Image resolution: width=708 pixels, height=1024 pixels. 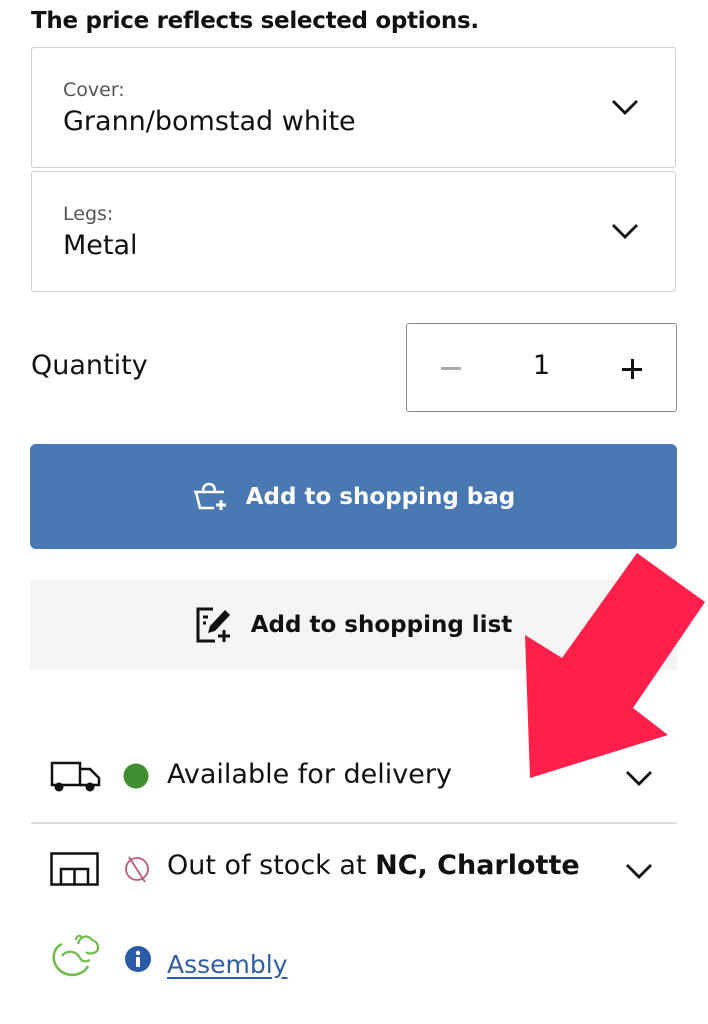 What do you see at coordinates (138, 959) in the screenshot?
I see `info-icon` at bounding box center [138, 959].